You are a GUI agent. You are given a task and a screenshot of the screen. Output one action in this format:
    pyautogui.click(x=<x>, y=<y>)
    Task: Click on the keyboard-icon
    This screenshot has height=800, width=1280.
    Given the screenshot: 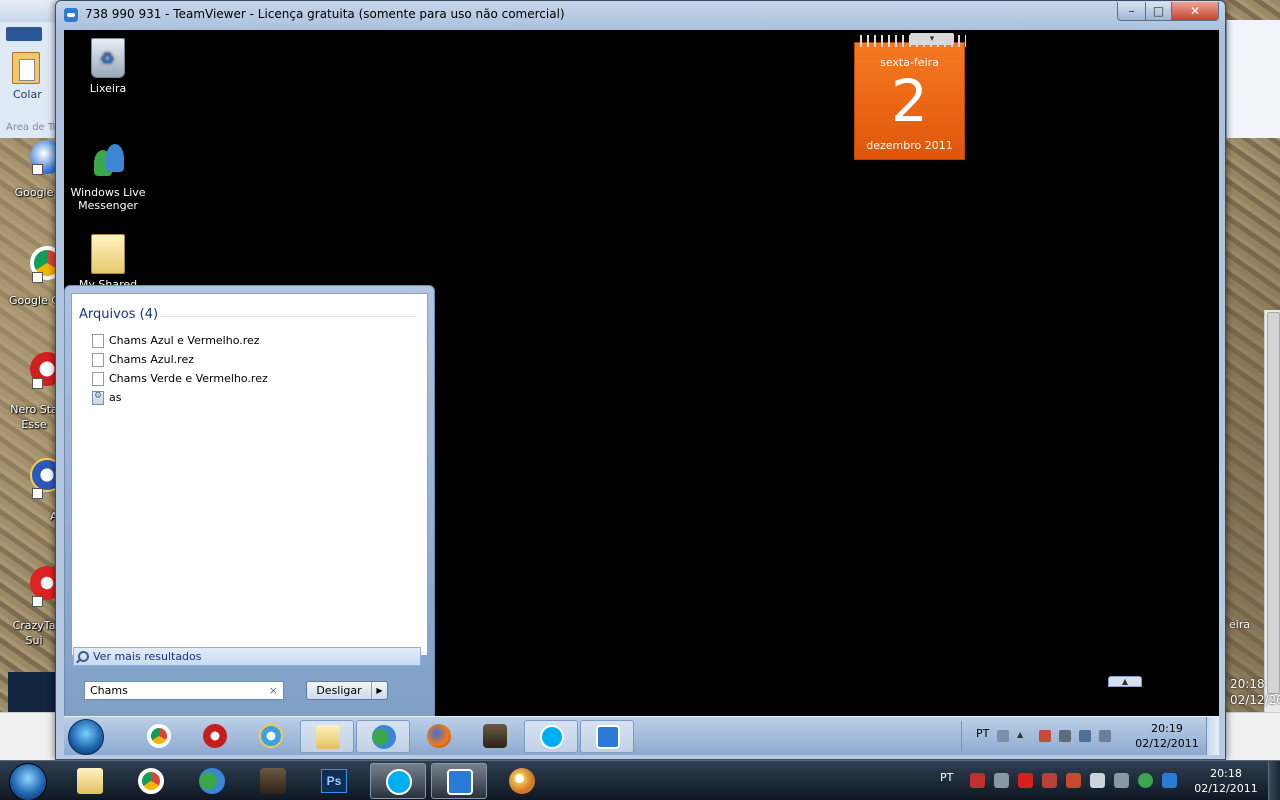 What is the action you would take?
    pyautogui.click(x=1003, y=736)
    